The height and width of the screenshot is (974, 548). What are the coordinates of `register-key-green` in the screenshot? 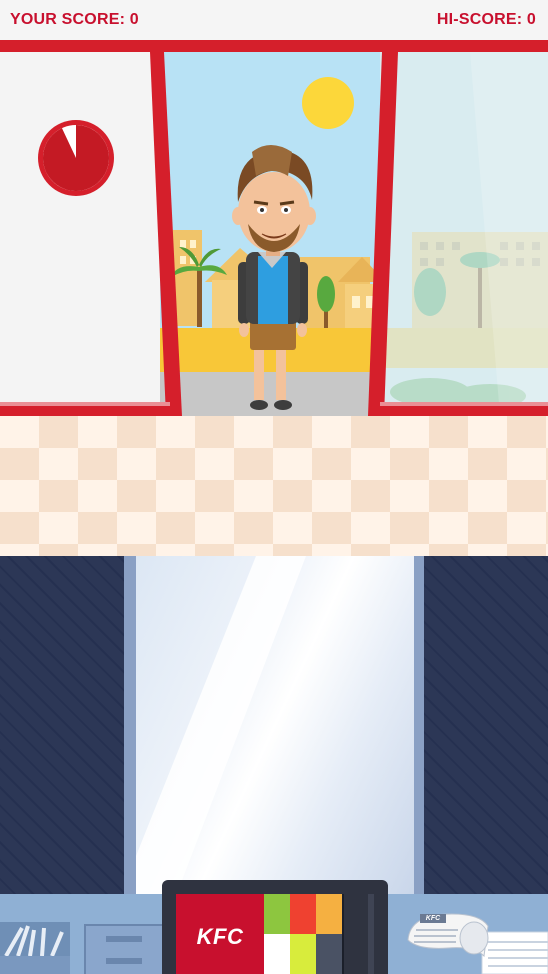 It's located at (277, 914).